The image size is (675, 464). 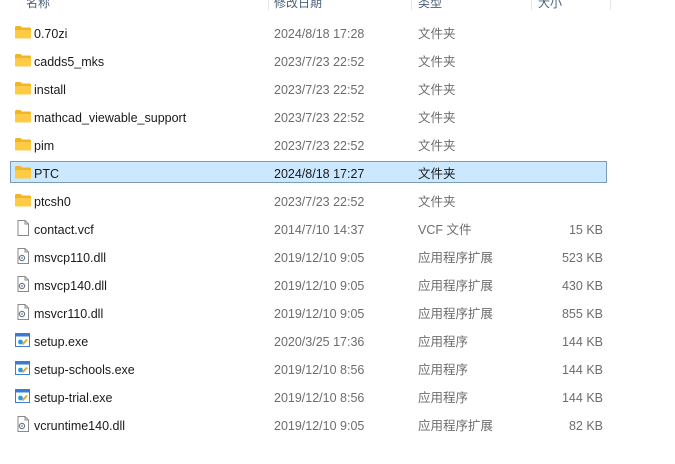 I want to click on file-name: 0.70zi, so click(x=50, y=34).